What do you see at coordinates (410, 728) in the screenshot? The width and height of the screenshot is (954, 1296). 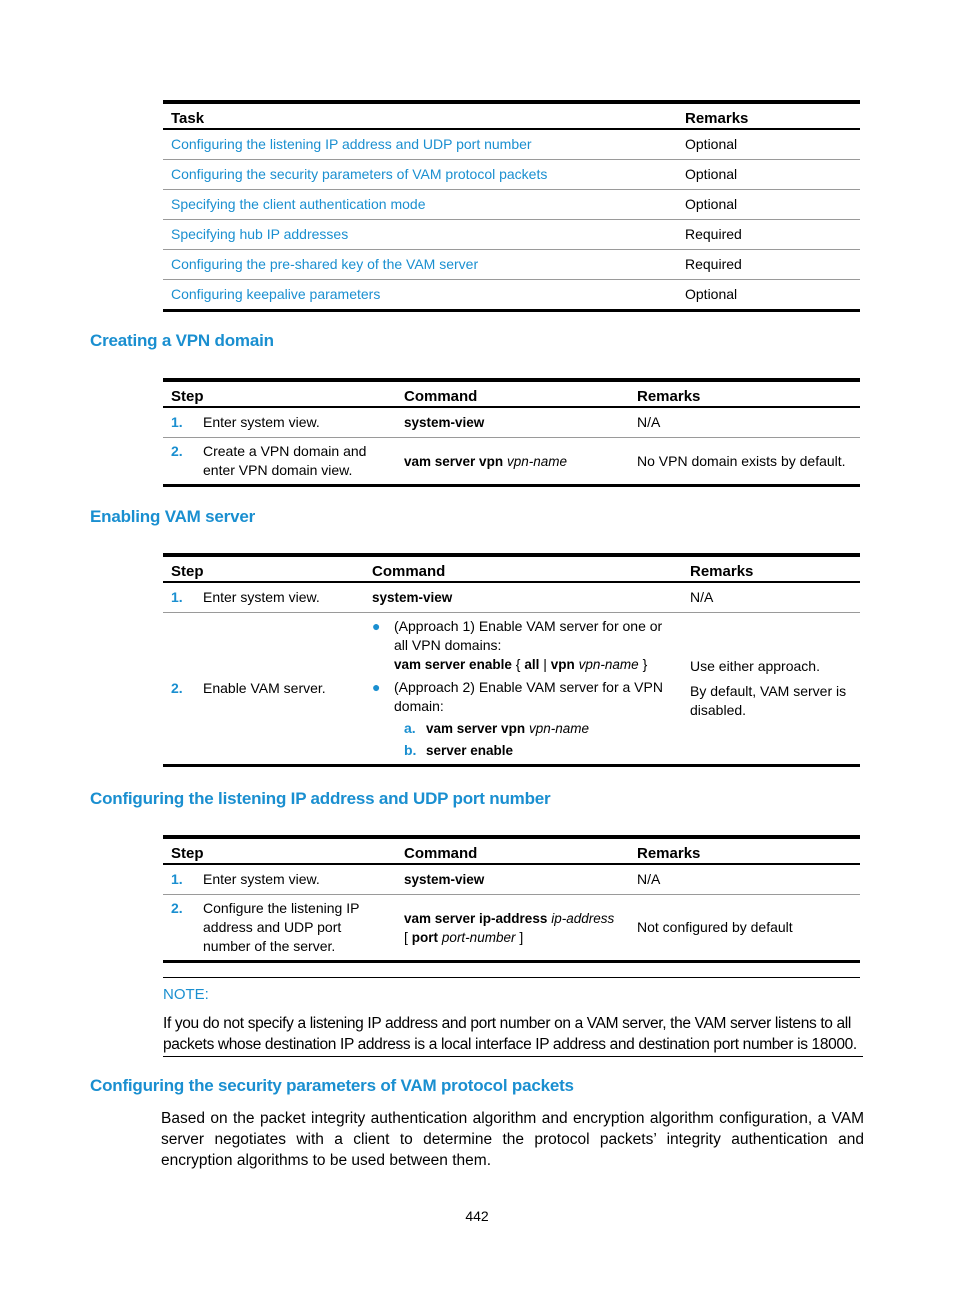 I see `substep-label: a.` at bounding box center [410, 728].